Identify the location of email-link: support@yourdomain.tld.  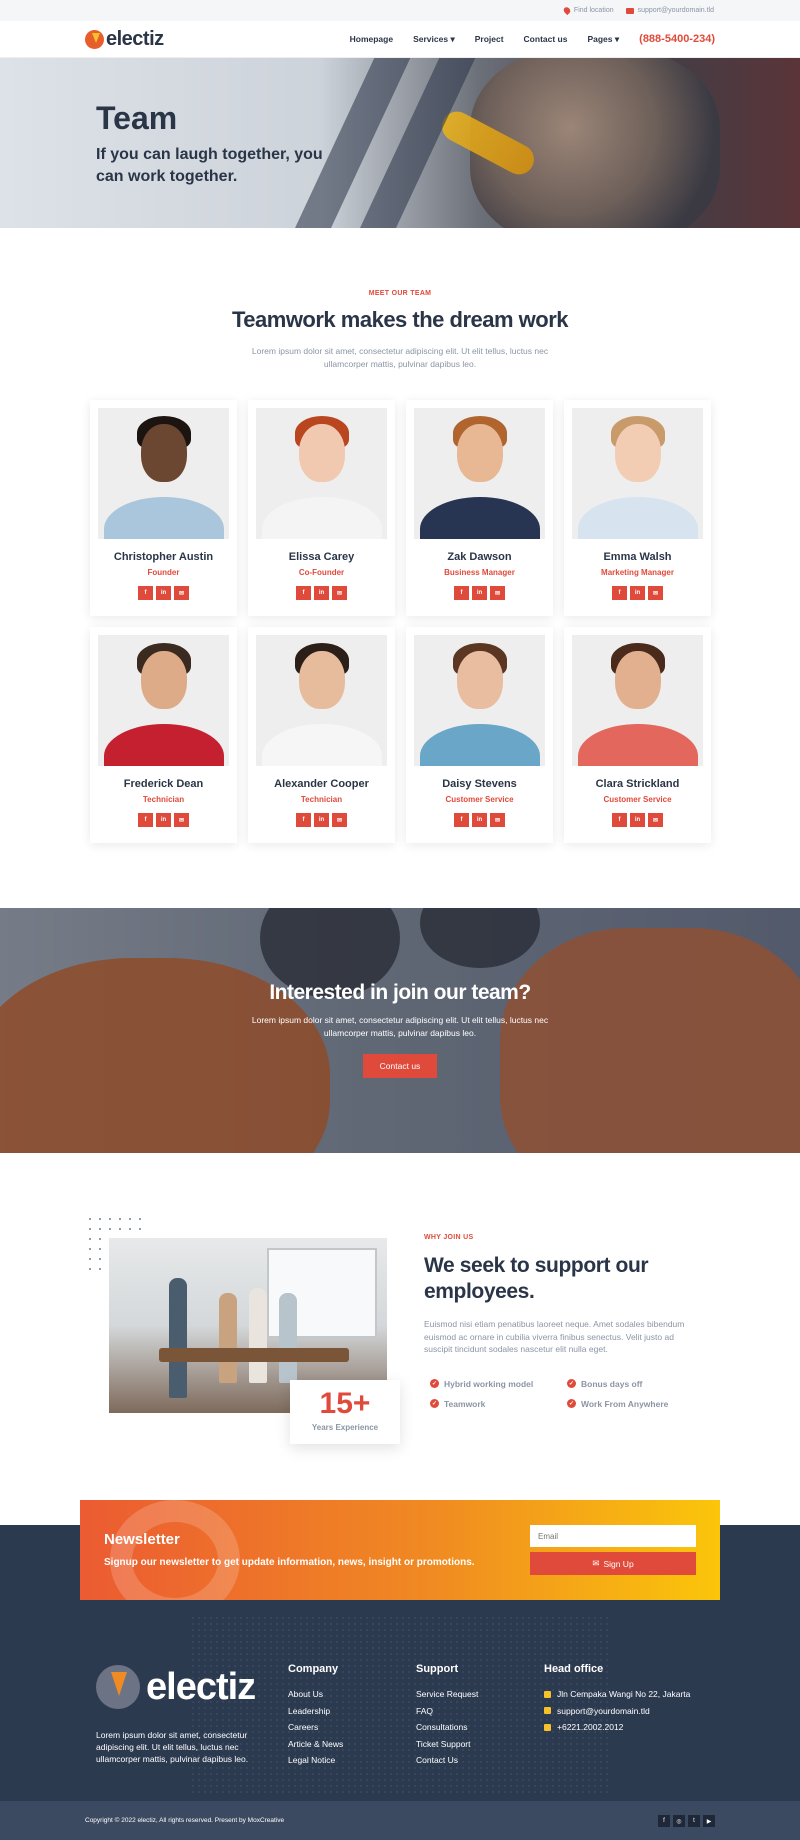
(669, 10).